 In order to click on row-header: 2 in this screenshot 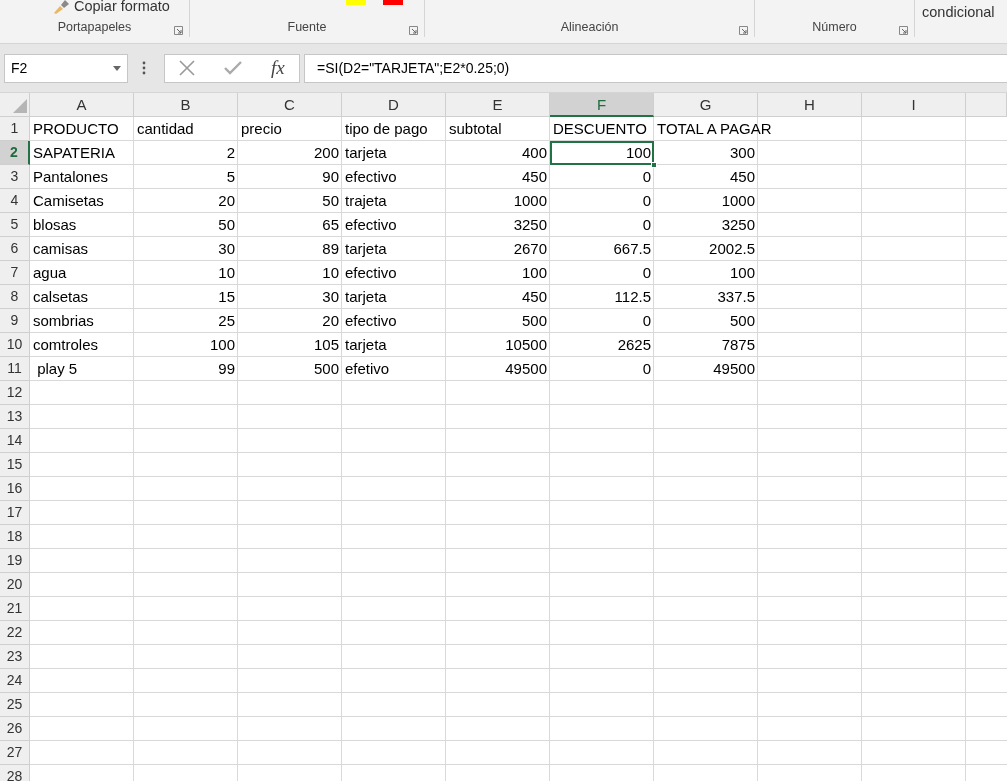, I will do `click(15, 153)`.